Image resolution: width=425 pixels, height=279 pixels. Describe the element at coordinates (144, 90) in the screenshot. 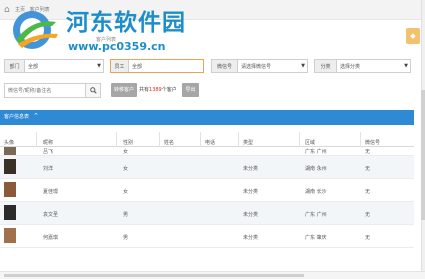

I see `count-prefix: 共有` at that location.